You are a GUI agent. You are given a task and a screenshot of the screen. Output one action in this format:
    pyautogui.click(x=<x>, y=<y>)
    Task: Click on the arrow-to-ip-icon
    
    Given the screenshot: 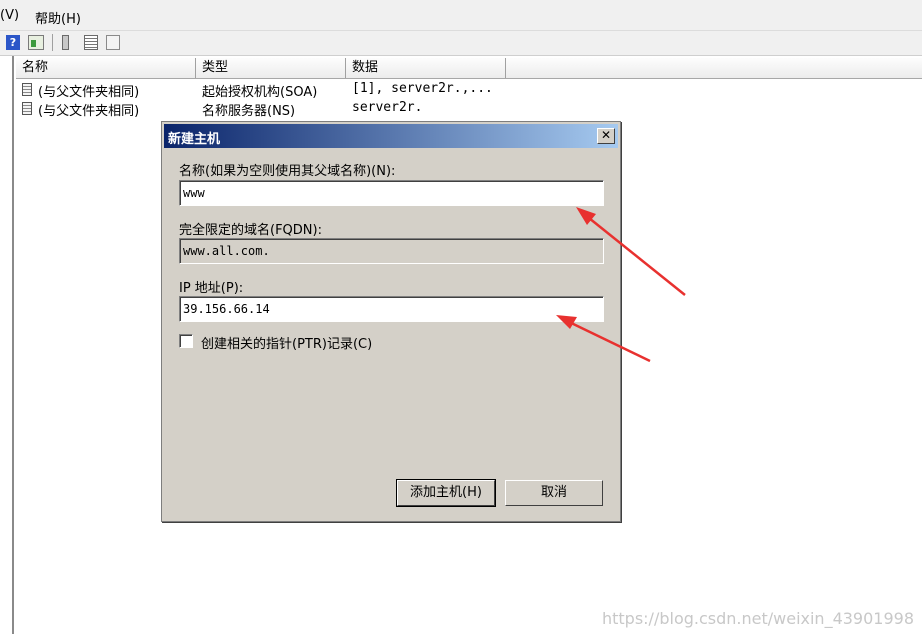 What is the action you would take?
    pyautogui.click(x=603, y=339)
    